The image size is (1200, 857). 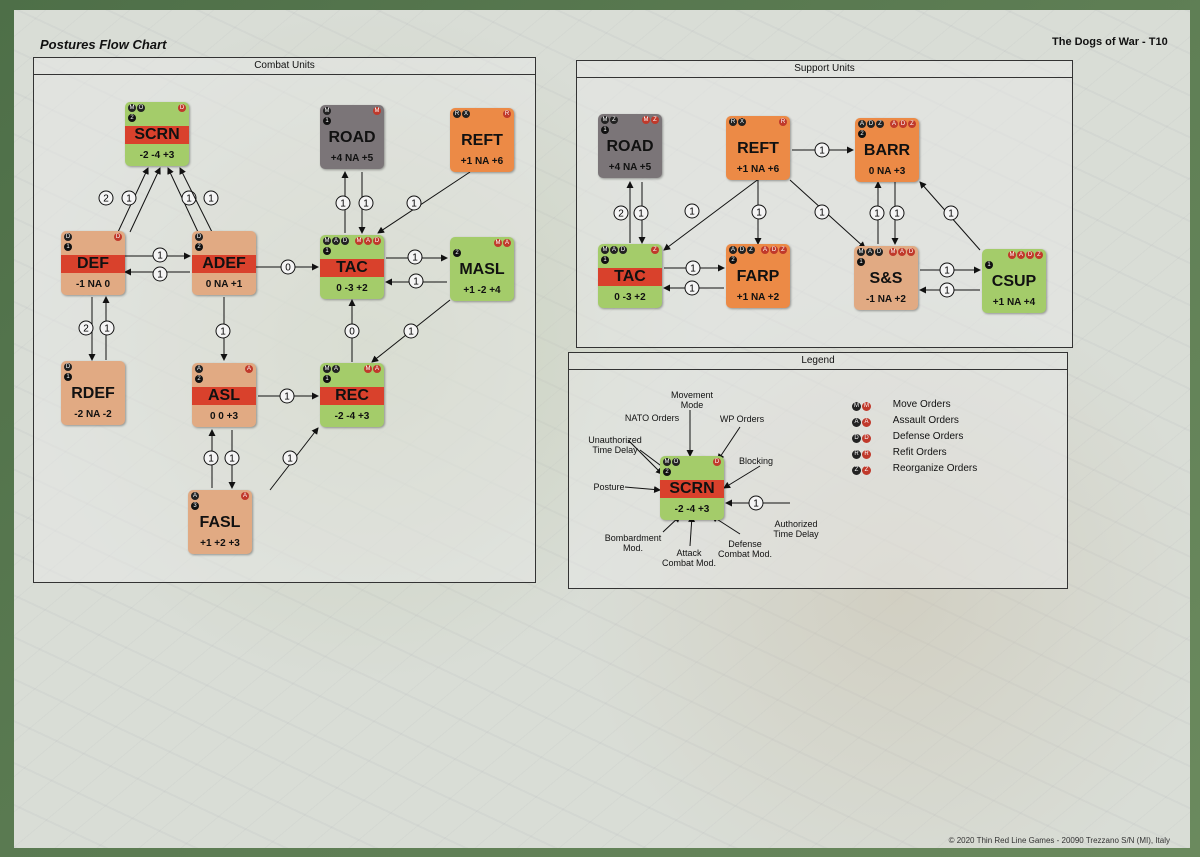 I want to click on legend-assault: AA Assault Orders, so click(x=905, y=421).